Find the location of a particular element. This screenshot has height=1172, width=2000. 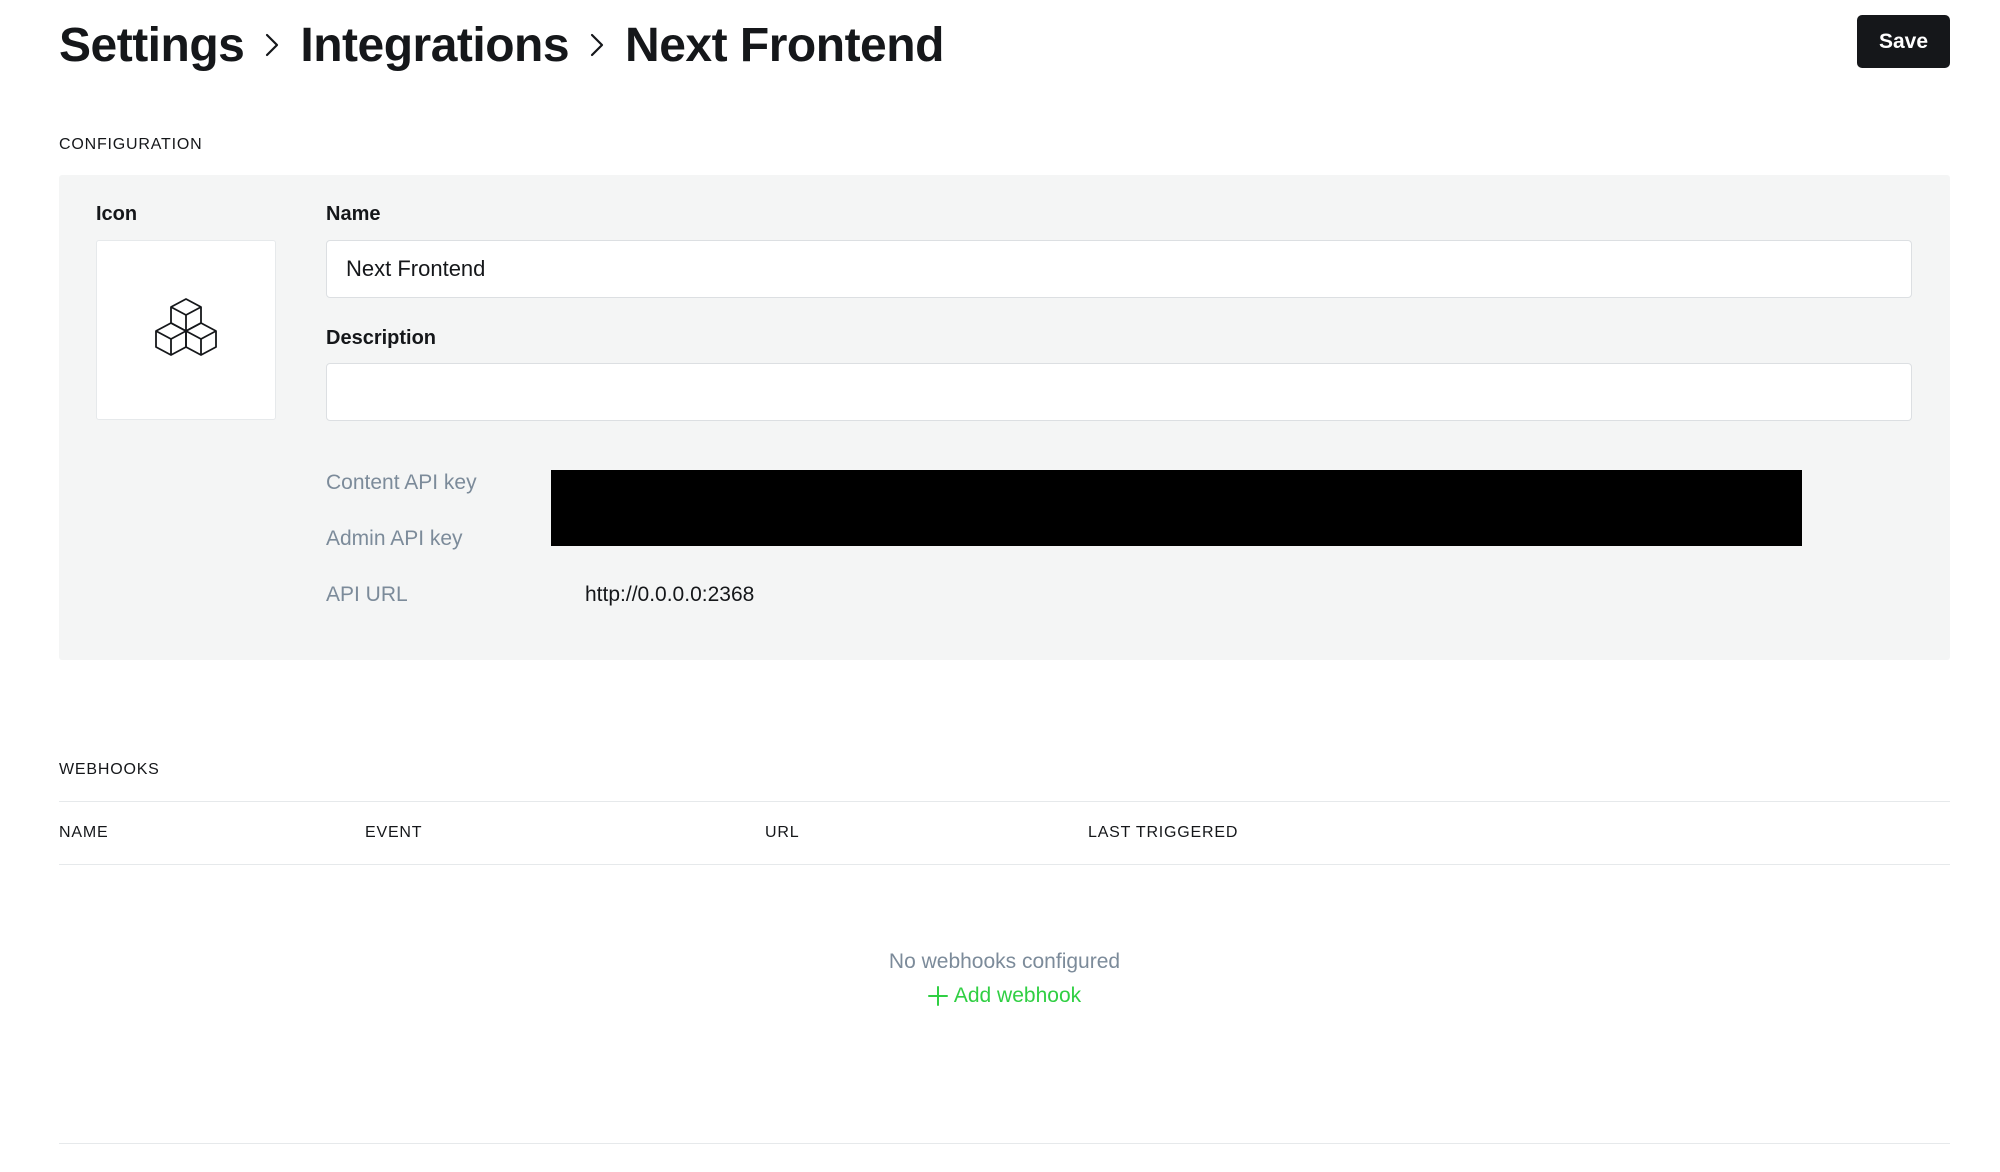

webhooks-section-title: WEBHOOKS is located at coordinates (109, 769).